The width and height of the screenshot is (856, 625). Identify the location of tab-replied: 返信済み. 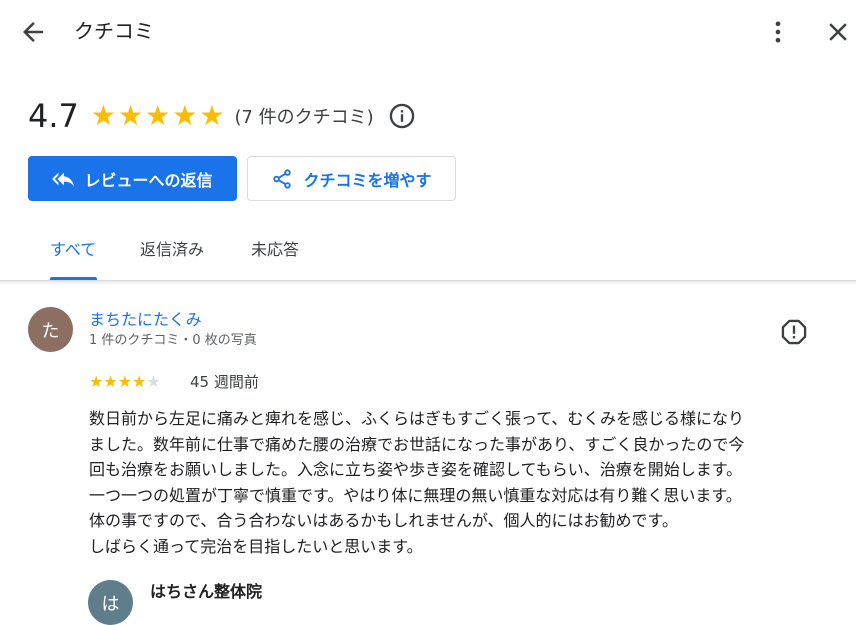
(172, 250).